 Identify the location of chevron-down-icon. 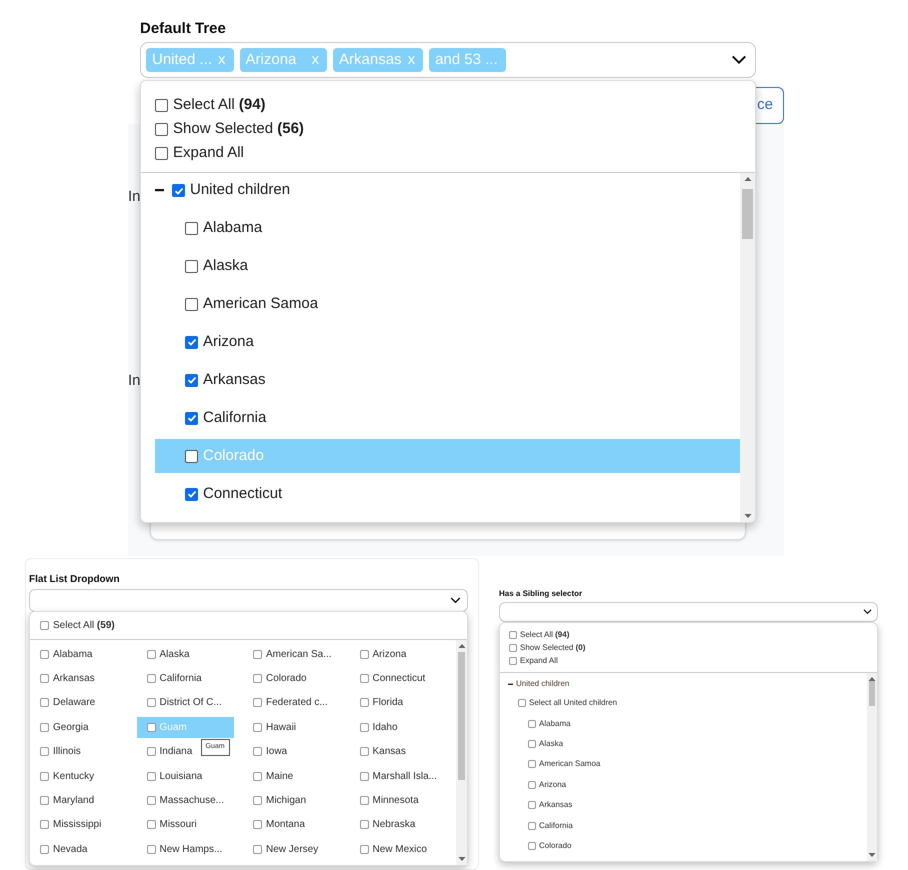
(739, 60).